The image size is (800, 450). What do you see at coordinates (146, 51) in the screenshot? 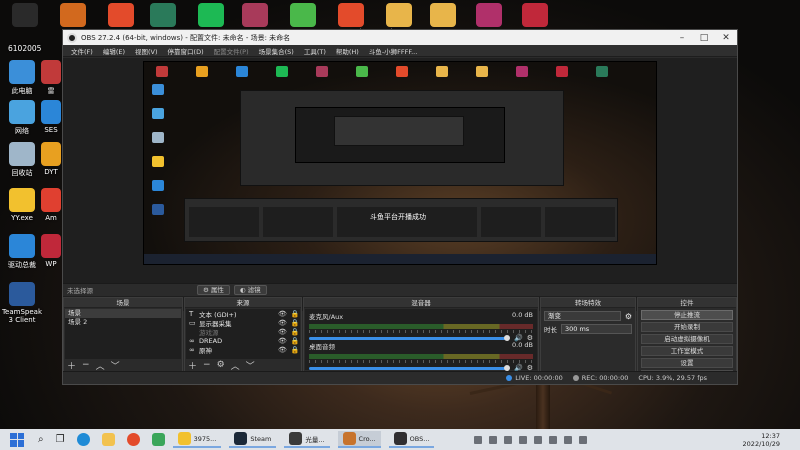
I see `menu-item: 视图(V)` at bounding box center [146, 51].